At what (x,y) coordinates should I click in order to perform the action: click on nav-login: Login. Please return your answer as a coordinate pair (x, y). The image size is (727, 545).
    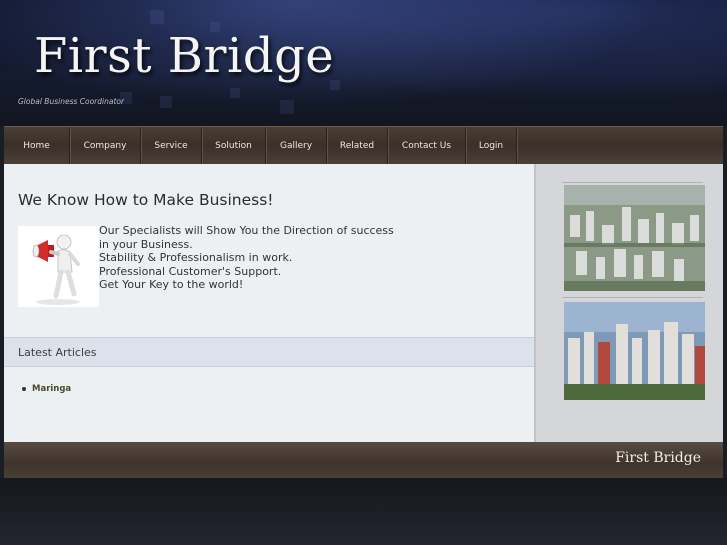
    Looking at the image, I should click on (491, 145).